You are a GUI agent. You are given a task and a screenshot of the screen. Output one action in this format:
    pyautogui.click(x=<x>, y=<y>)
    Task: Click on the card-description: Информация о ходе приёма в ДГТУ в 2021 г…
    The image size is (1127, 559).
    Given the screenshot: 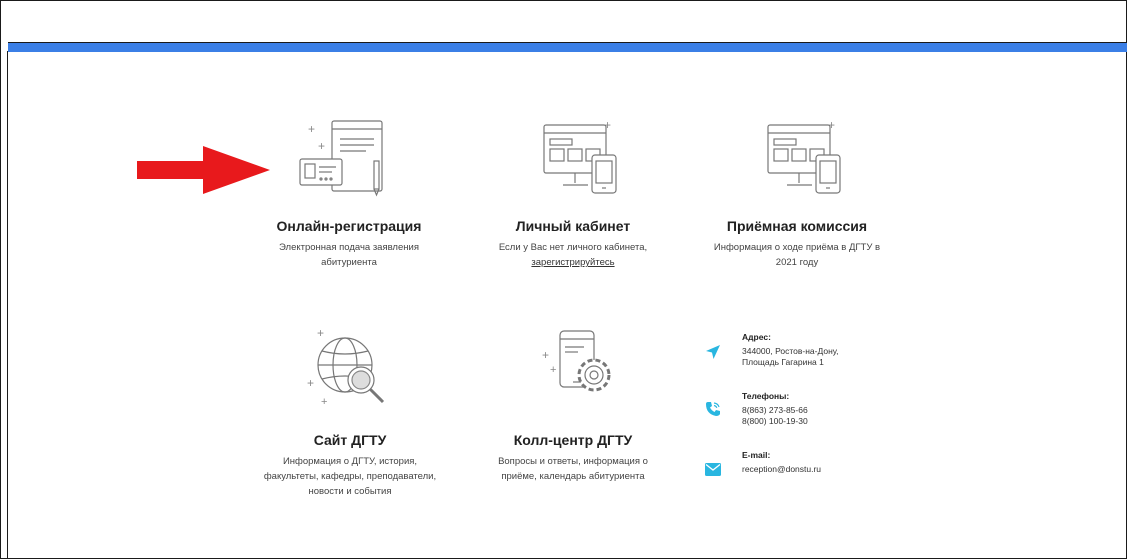 What is the action you would take?
    pyautogui.click(x=797, y=255)
    